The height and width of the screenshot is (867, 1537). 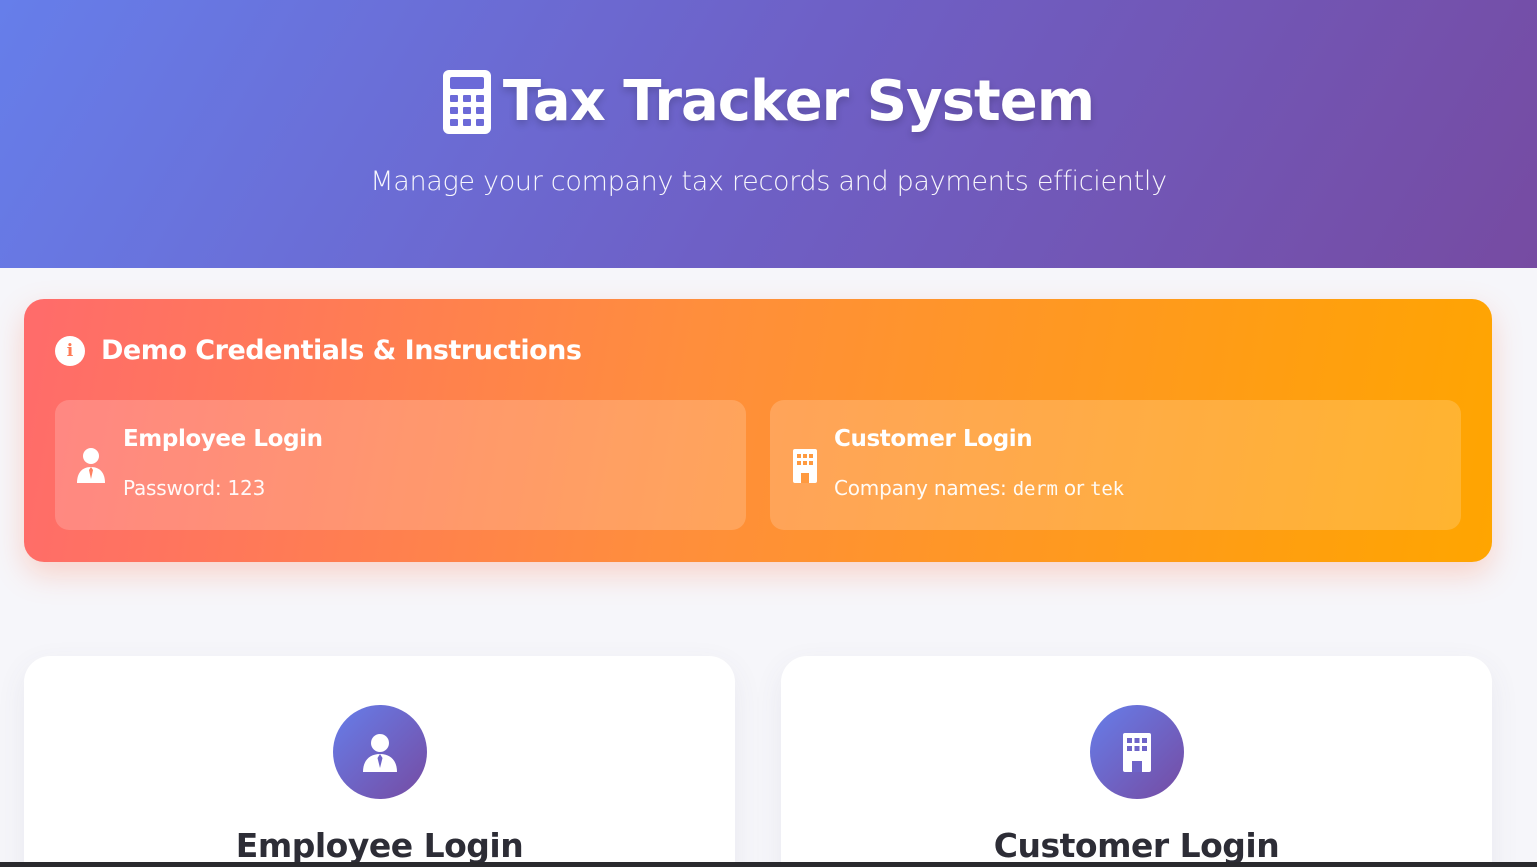 I want to click on employee-credentials-desc: Password: 123, so click(x=194, y=488).